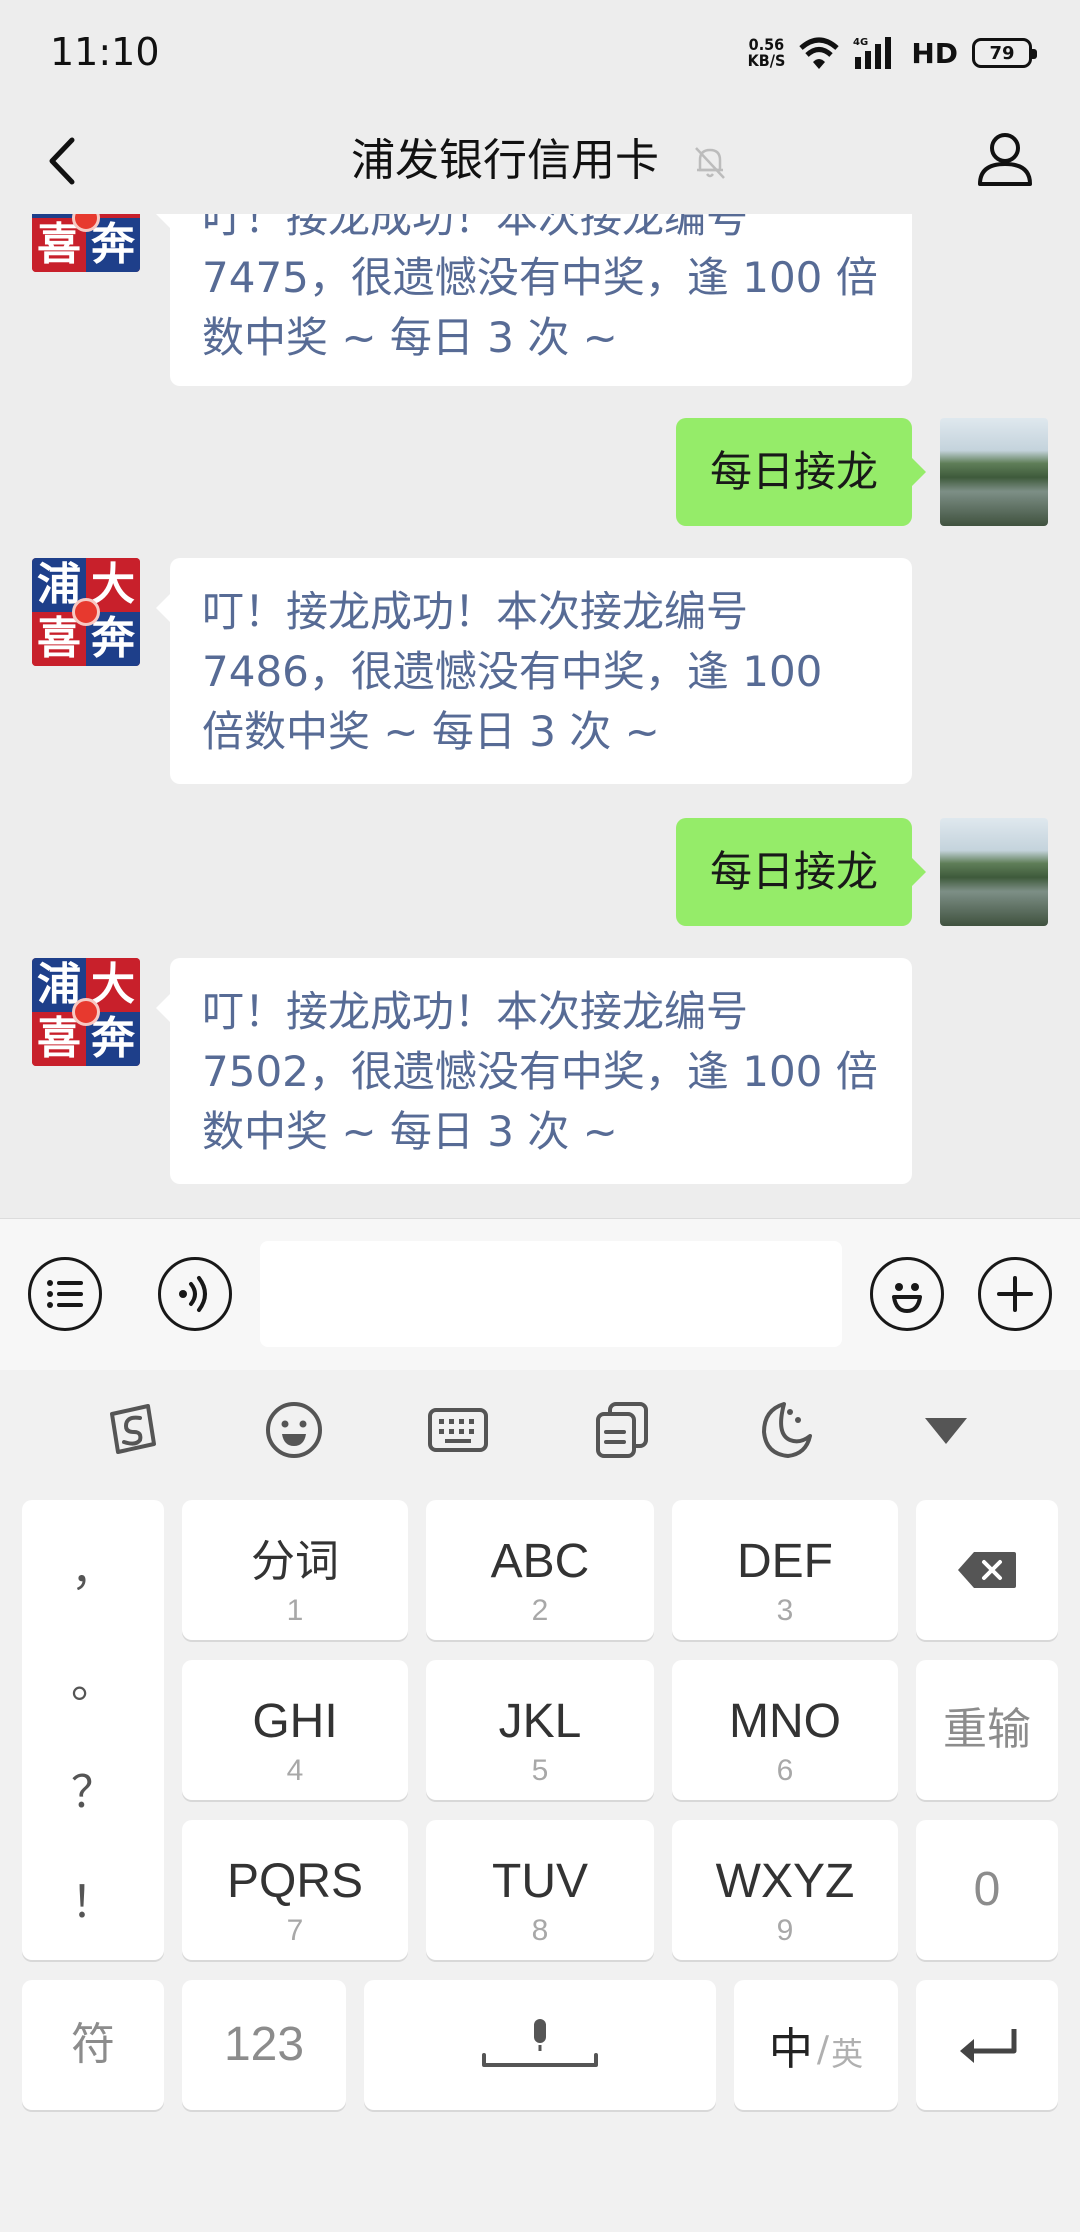  I want to click on punctuation-comma-key: ，, so click(93, 1566).